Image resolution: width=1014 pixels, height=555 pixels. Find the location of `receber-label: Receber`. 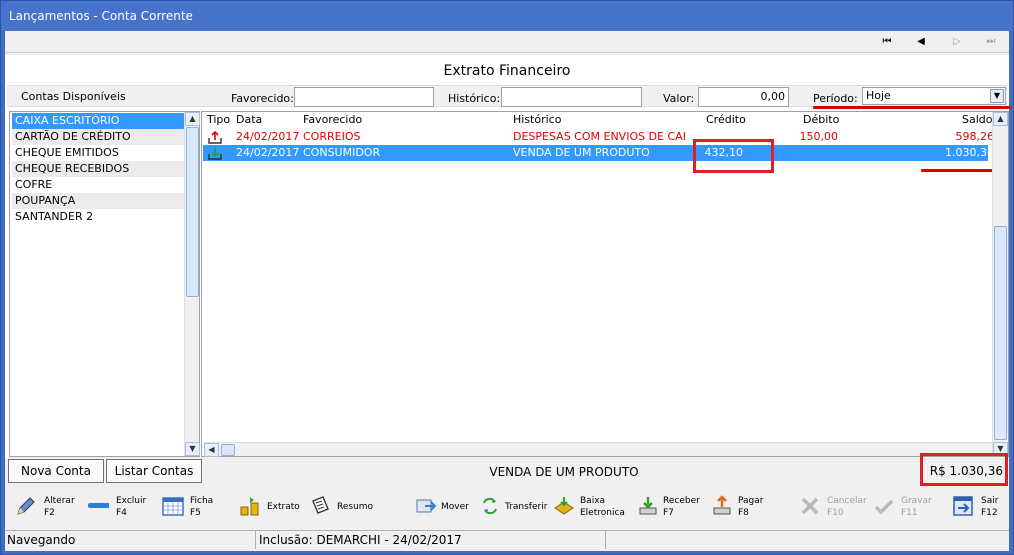

receber-label: Receber is located at coordinates (681, 501).